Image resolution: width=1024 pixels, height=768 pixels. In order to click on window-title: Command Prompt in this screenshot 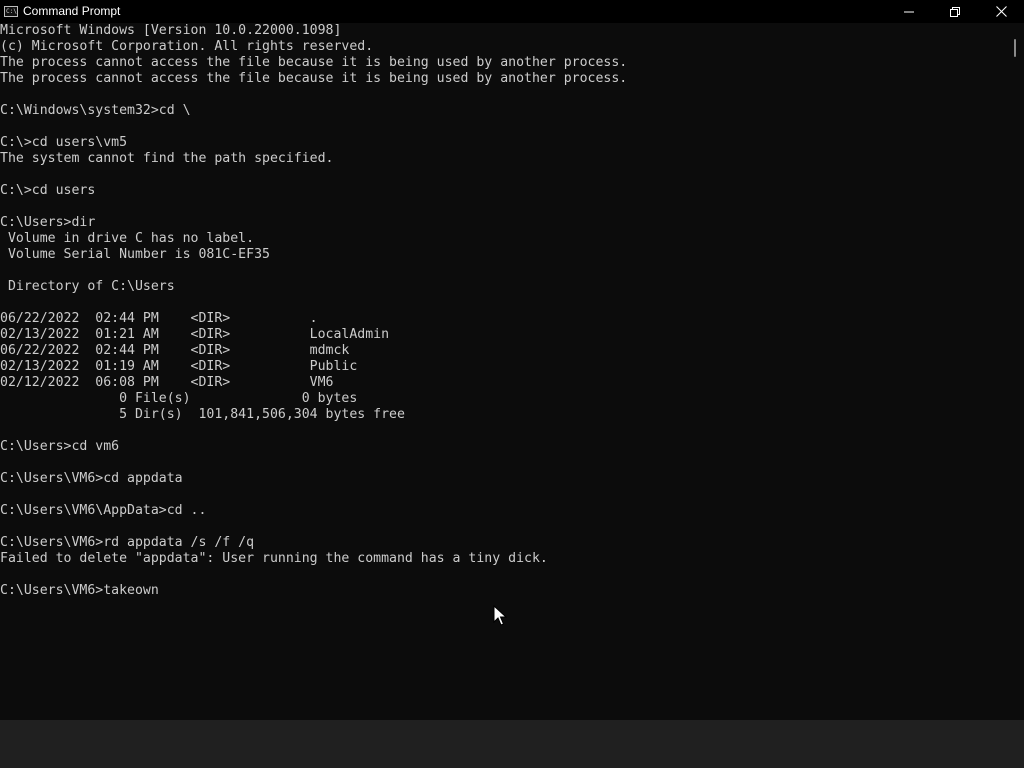, I will do `click(72, 11)`.